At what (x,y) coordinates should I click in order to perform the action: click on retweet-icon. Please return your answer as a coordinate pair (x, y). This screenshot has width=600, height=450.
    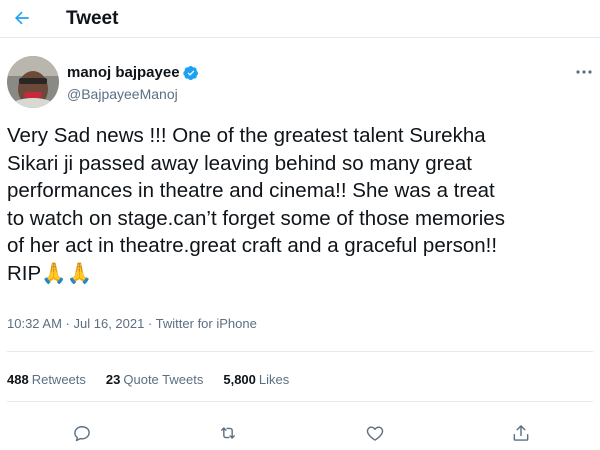
    Looking at the image, I should click on (228, 433).